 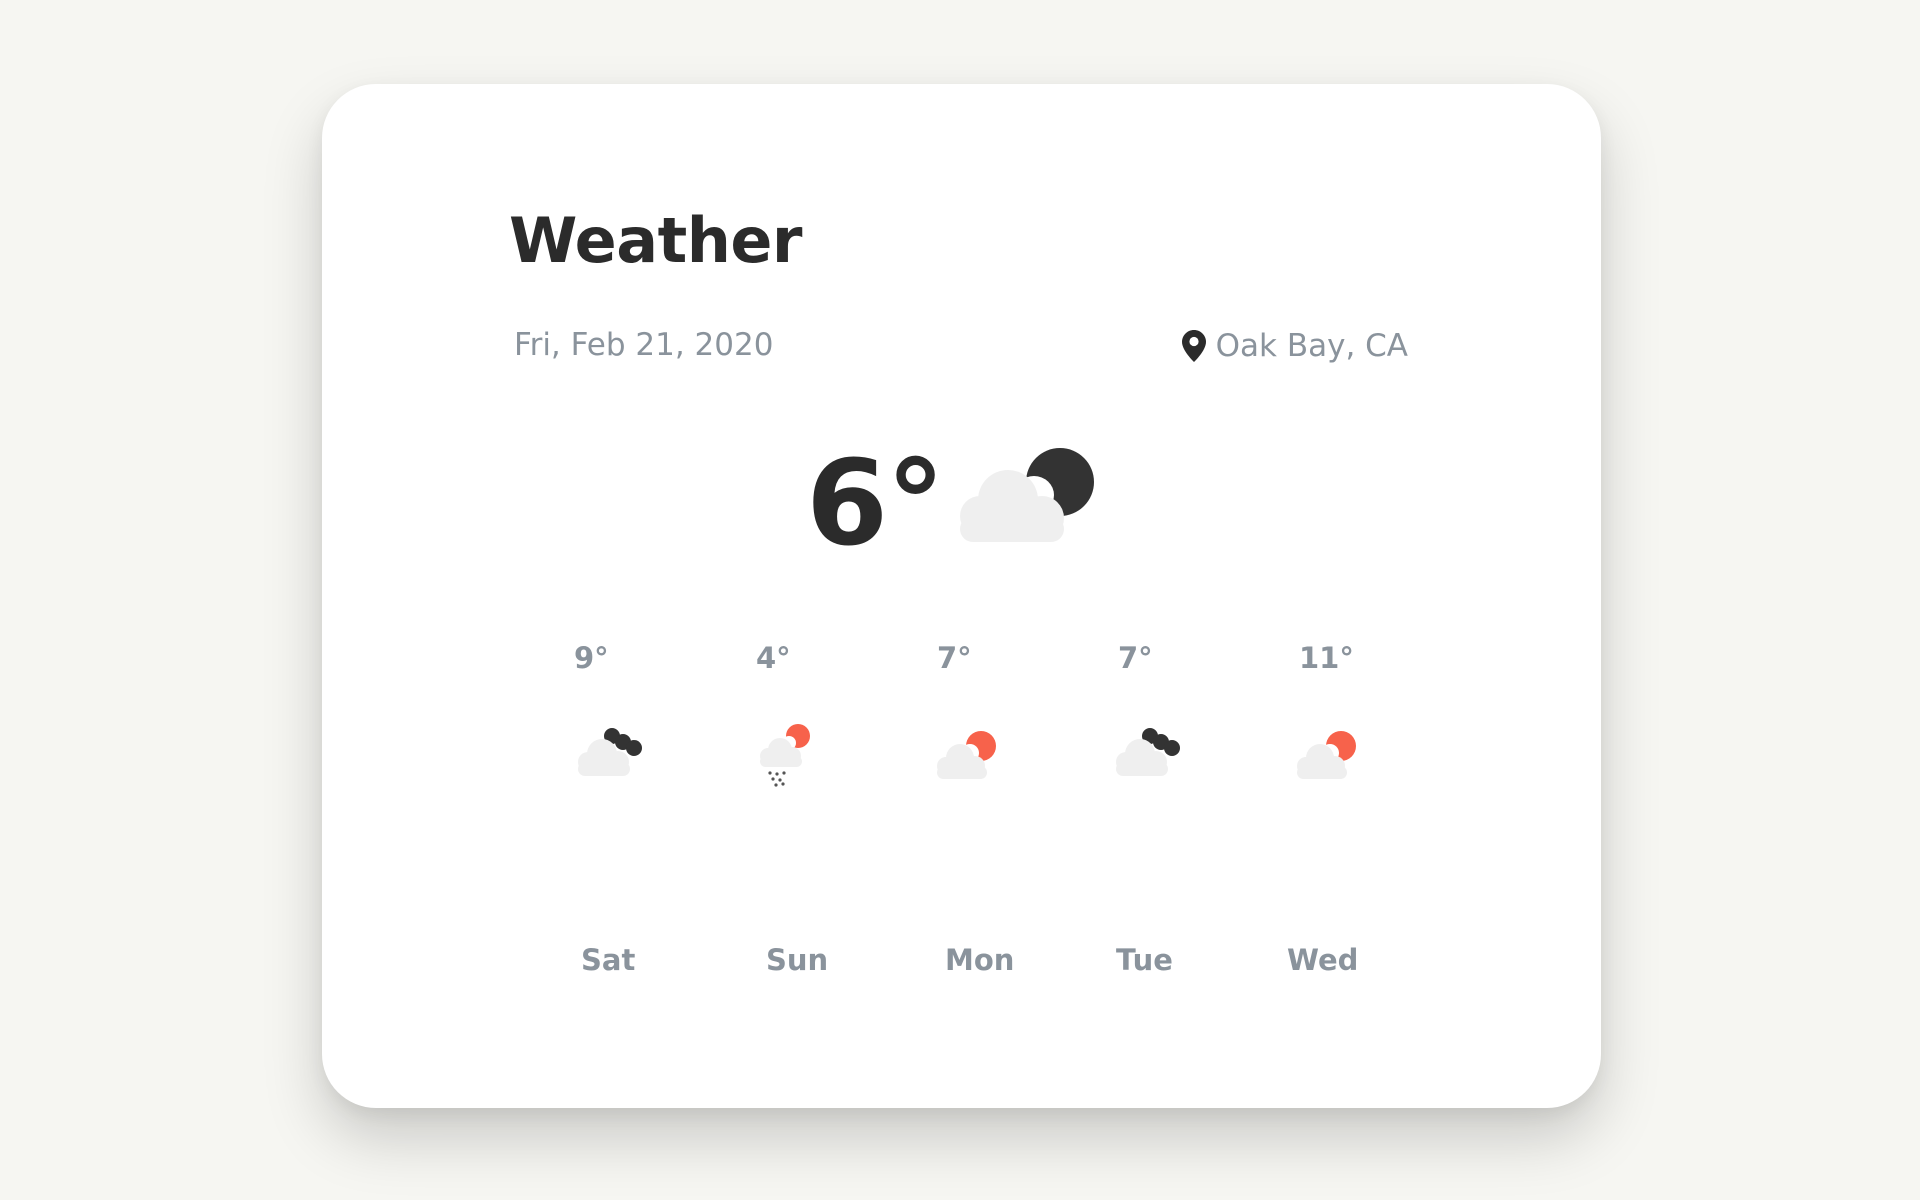 What do you see at coordinates (644, 345) in the screenshot?
I see `current-date: Fri, Feb 21, 2020` at bounding box center [644, 345].